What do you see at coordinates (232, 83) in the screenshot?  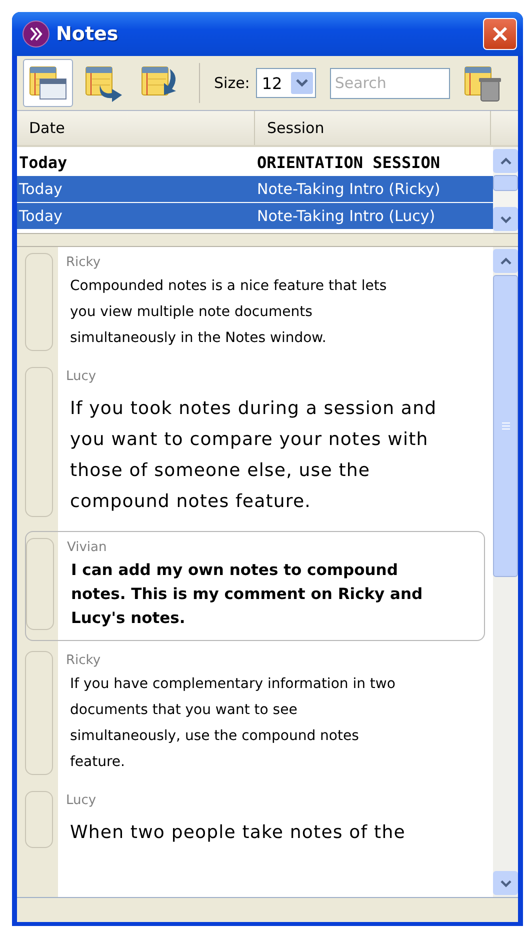 I see `size-label: Size:` at bounding box center [232, 83].